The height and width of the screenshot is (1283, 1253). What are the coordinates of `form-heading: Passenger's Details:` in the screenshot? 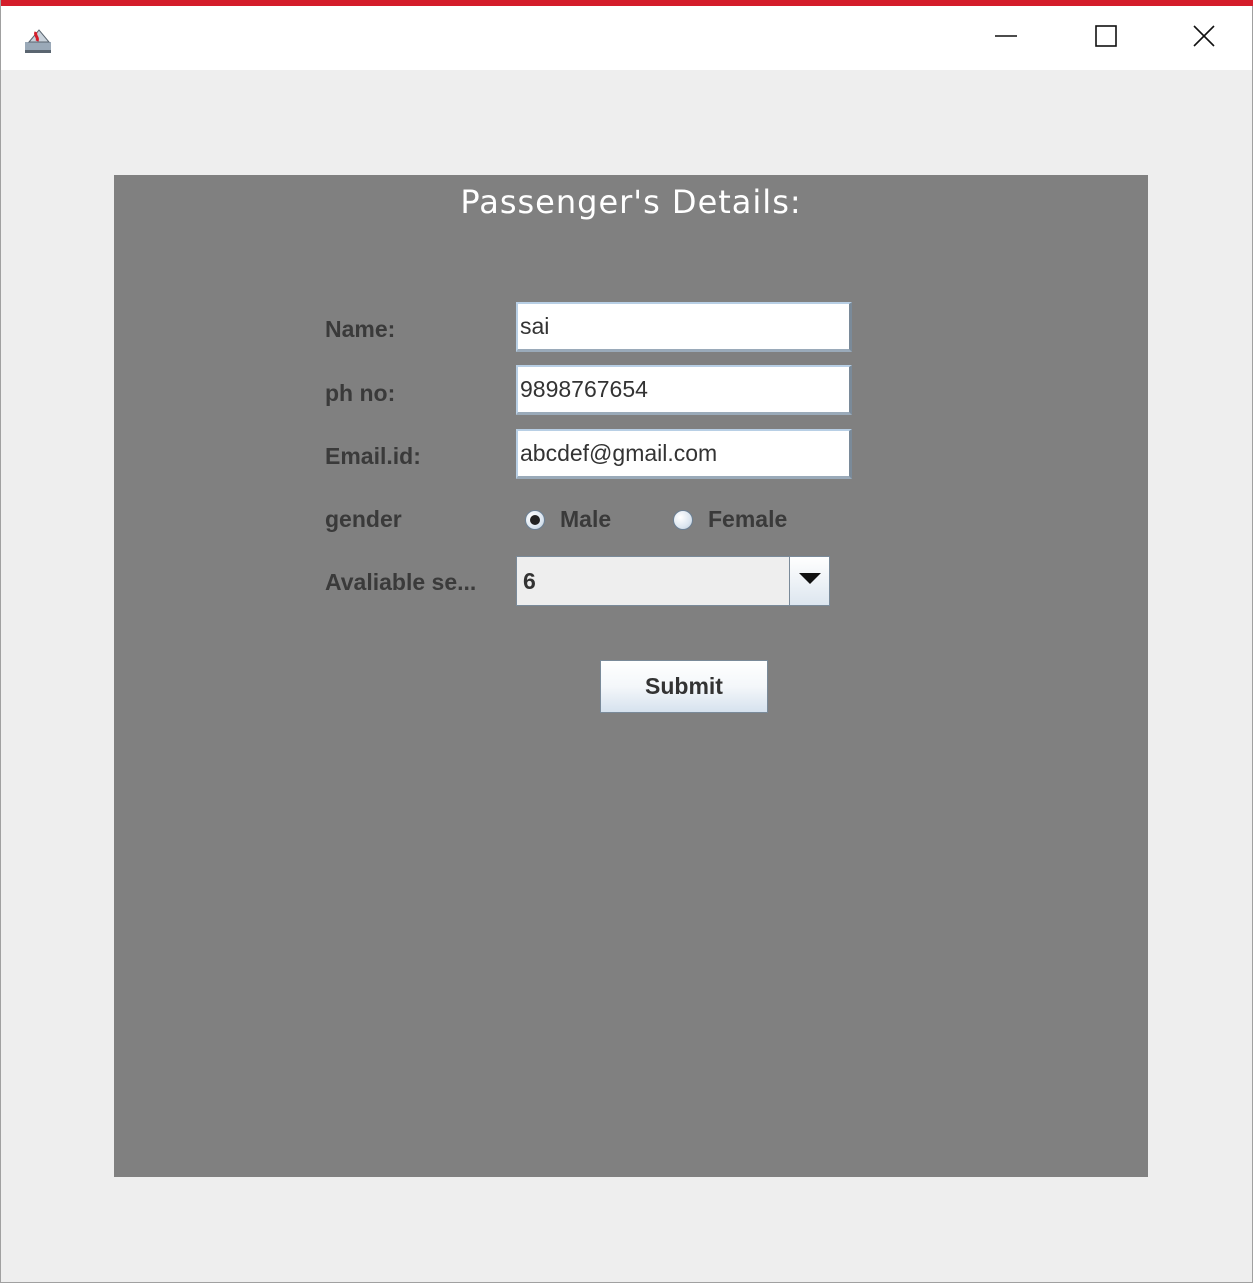 It's located at (631, 202).